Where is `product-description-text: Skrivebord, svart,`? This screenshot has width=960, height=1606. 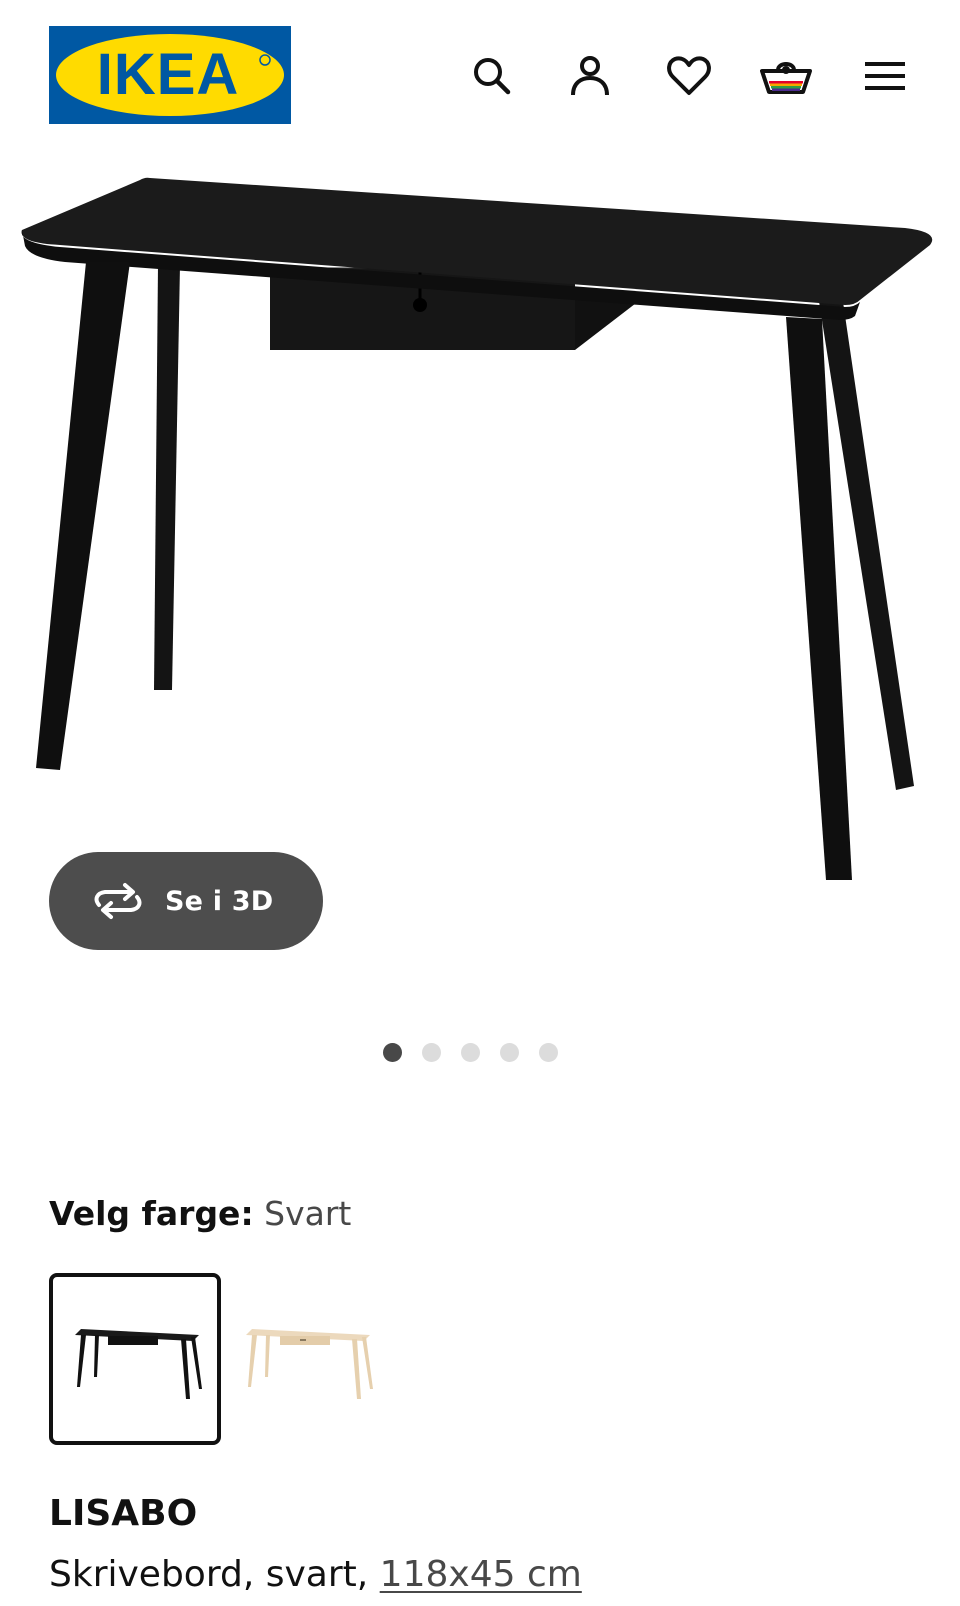
product-description-text: Skrivebord, svart, is located at coordinates (214, 1574).